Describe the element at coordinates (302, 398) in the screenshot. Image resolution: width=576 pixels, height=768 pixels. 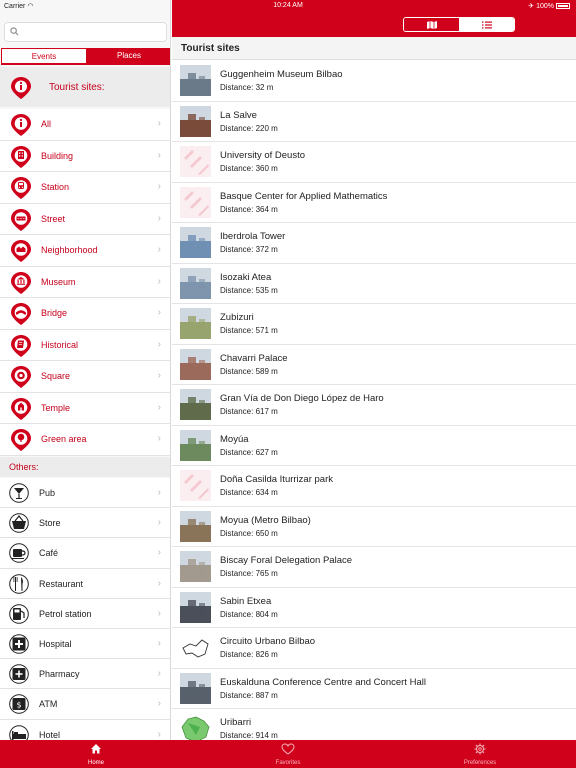
I see `site-name: Gran Vía de Don Diego López de Haro` at that location.